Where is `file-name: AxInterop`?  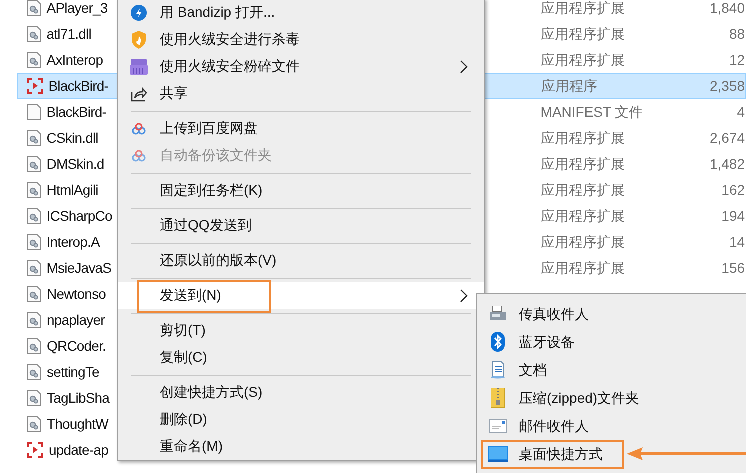
file-name: AxInterop is located at coordinates (75, 60).